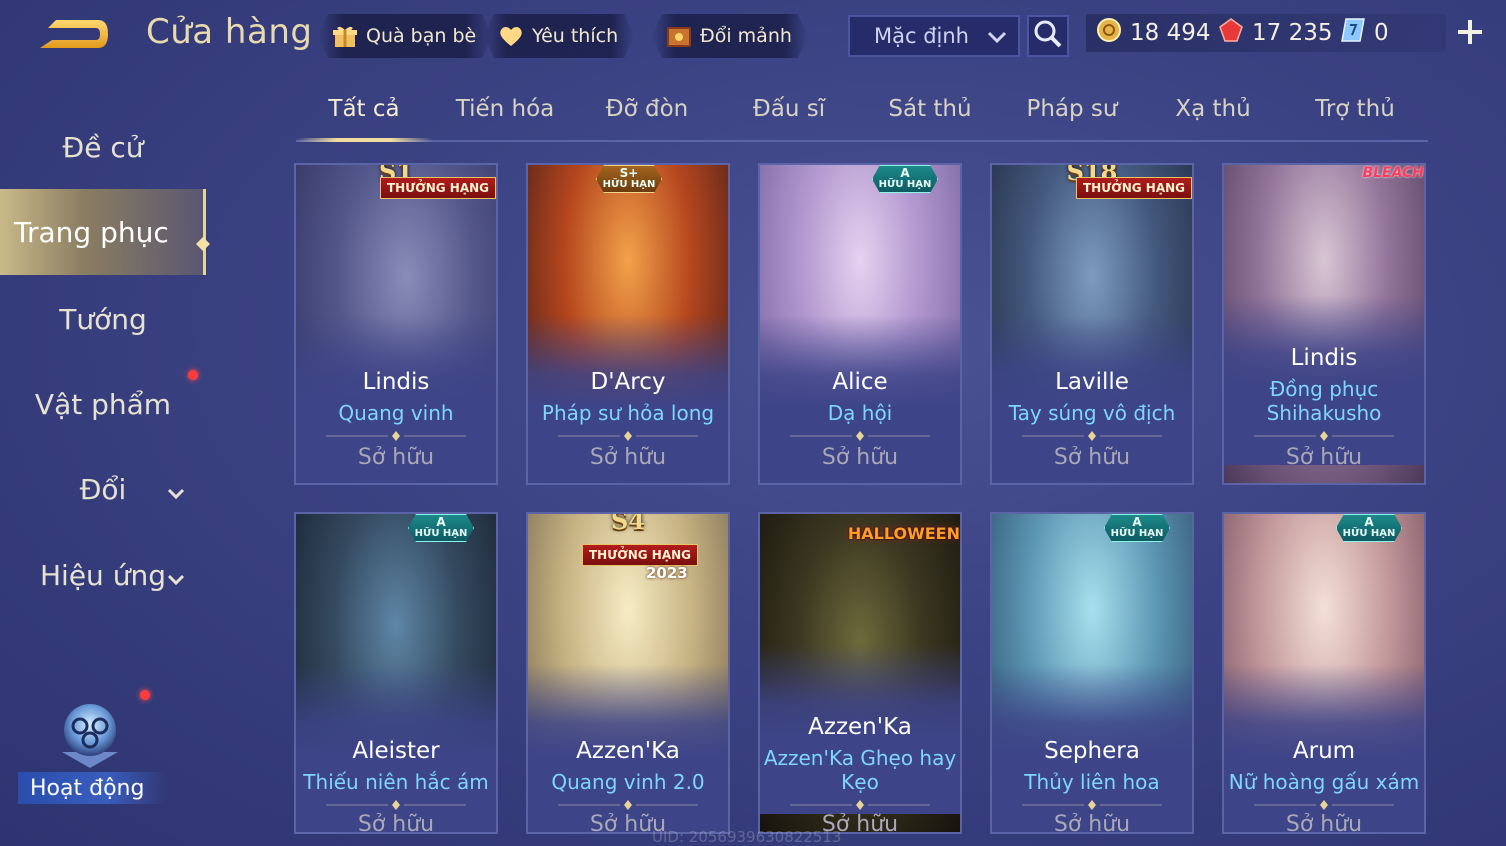  What do you see at coordinates (903, 533) in the screenshot?
I see `halloween-badge: HALLOWEEN` at bounding box center [903, 533].